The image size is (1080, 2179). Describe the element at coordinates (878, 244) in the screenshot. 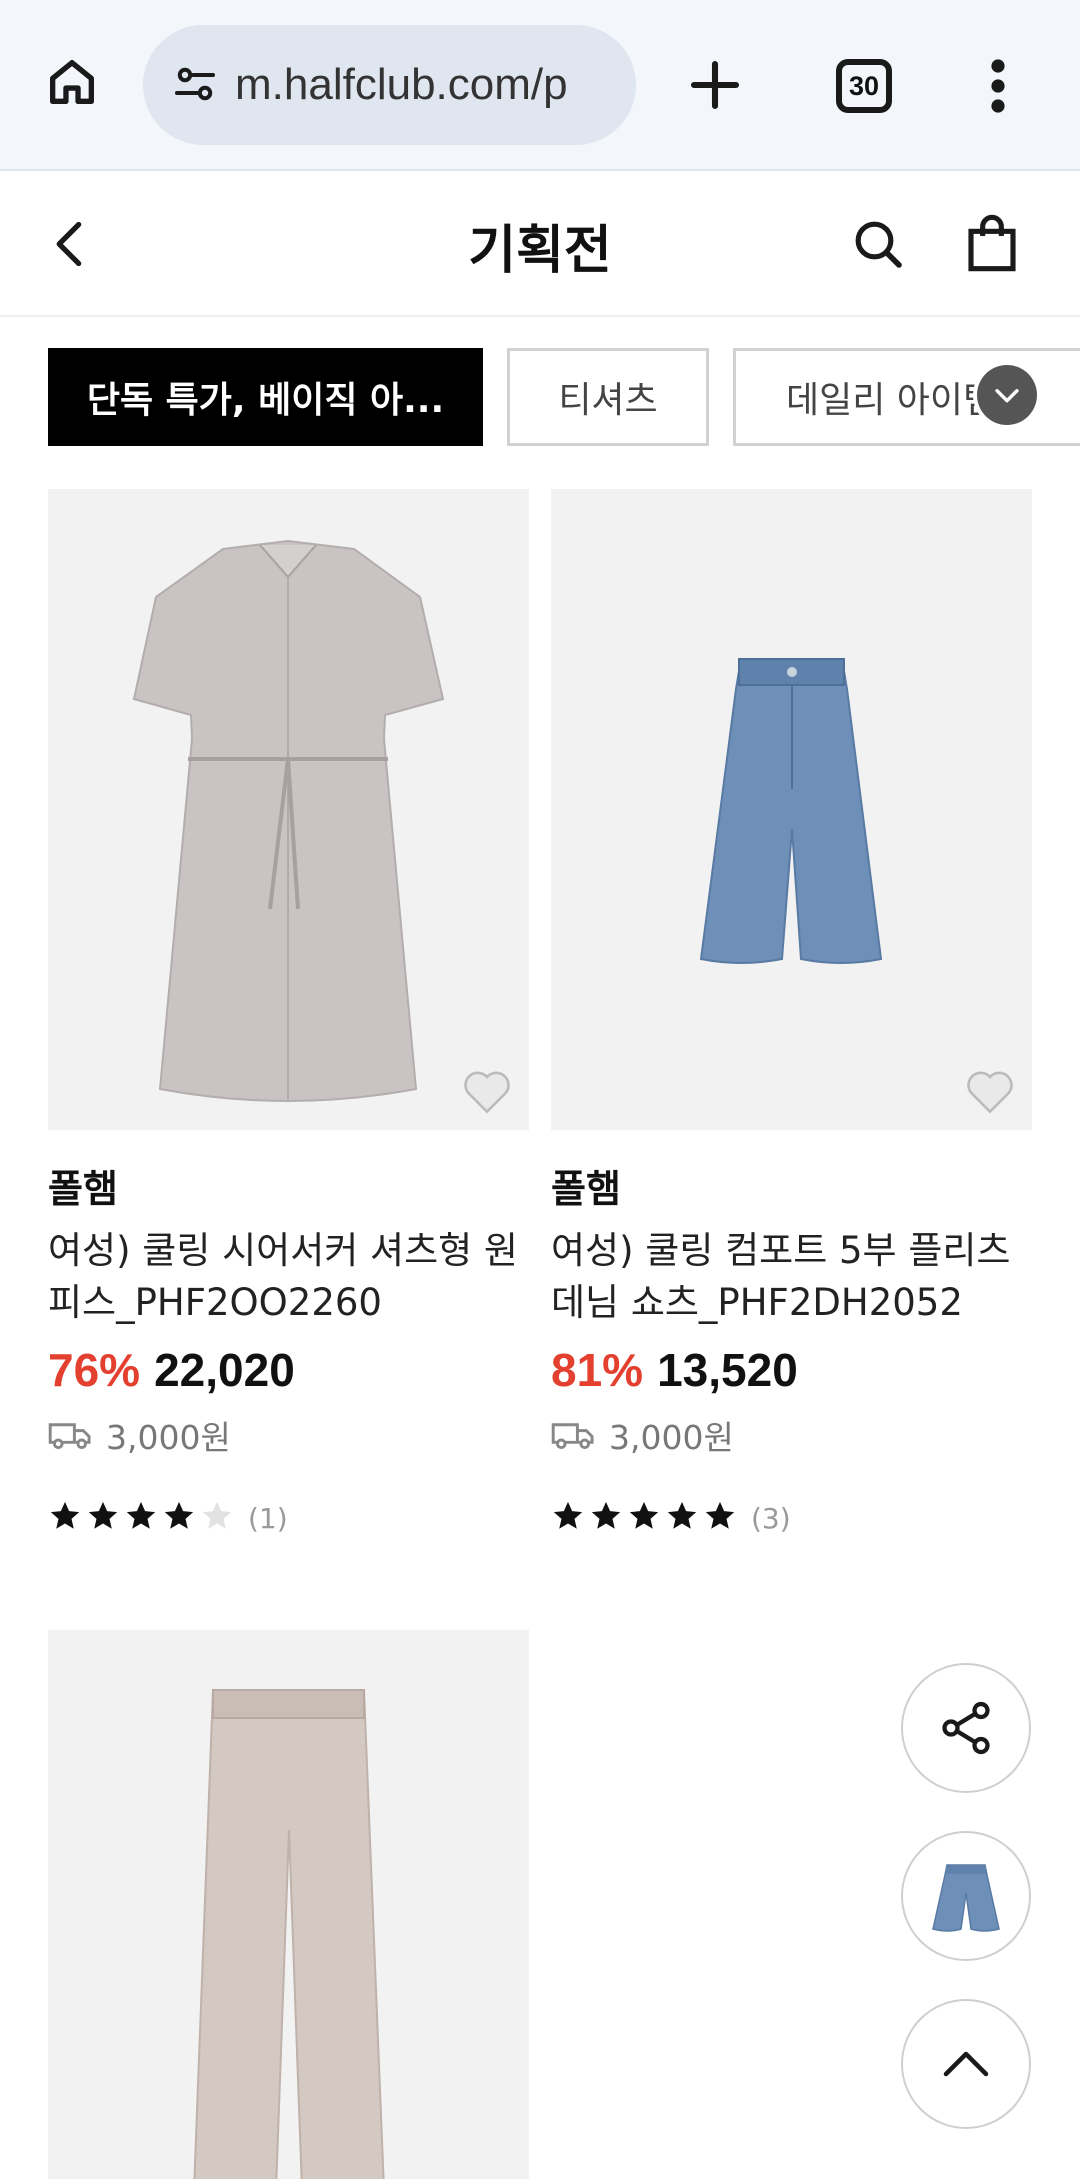

I see `search-icon` at that location.